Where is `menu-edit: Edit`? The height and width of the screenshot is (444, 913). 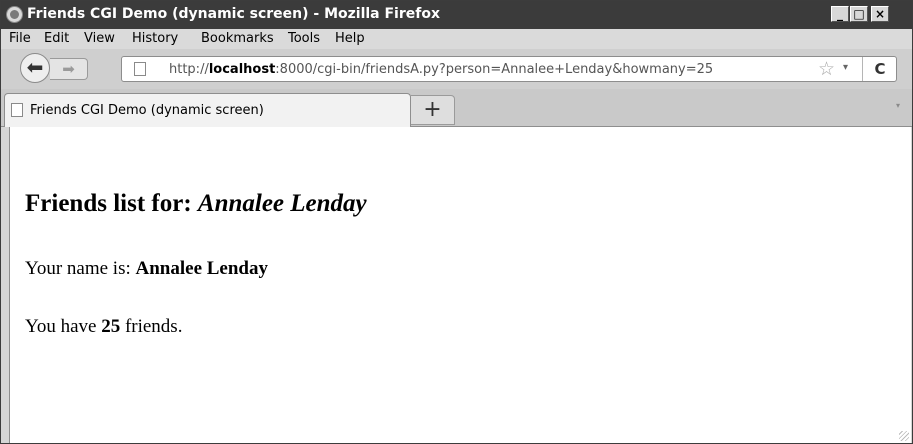 menu-edit: Edit is located at coordinates (56, 38).